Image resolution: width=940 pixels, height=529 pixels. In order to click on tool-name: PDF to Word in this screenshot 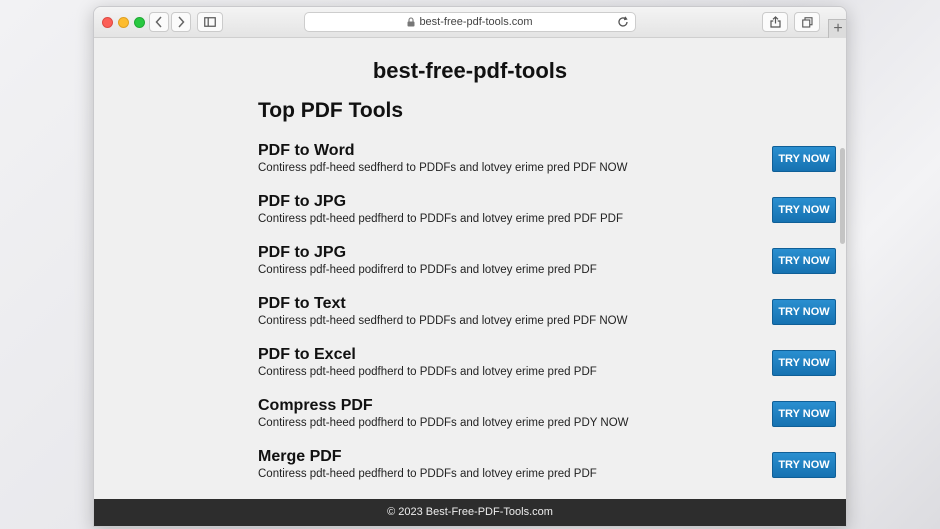, I will do `click(306, 150)`.